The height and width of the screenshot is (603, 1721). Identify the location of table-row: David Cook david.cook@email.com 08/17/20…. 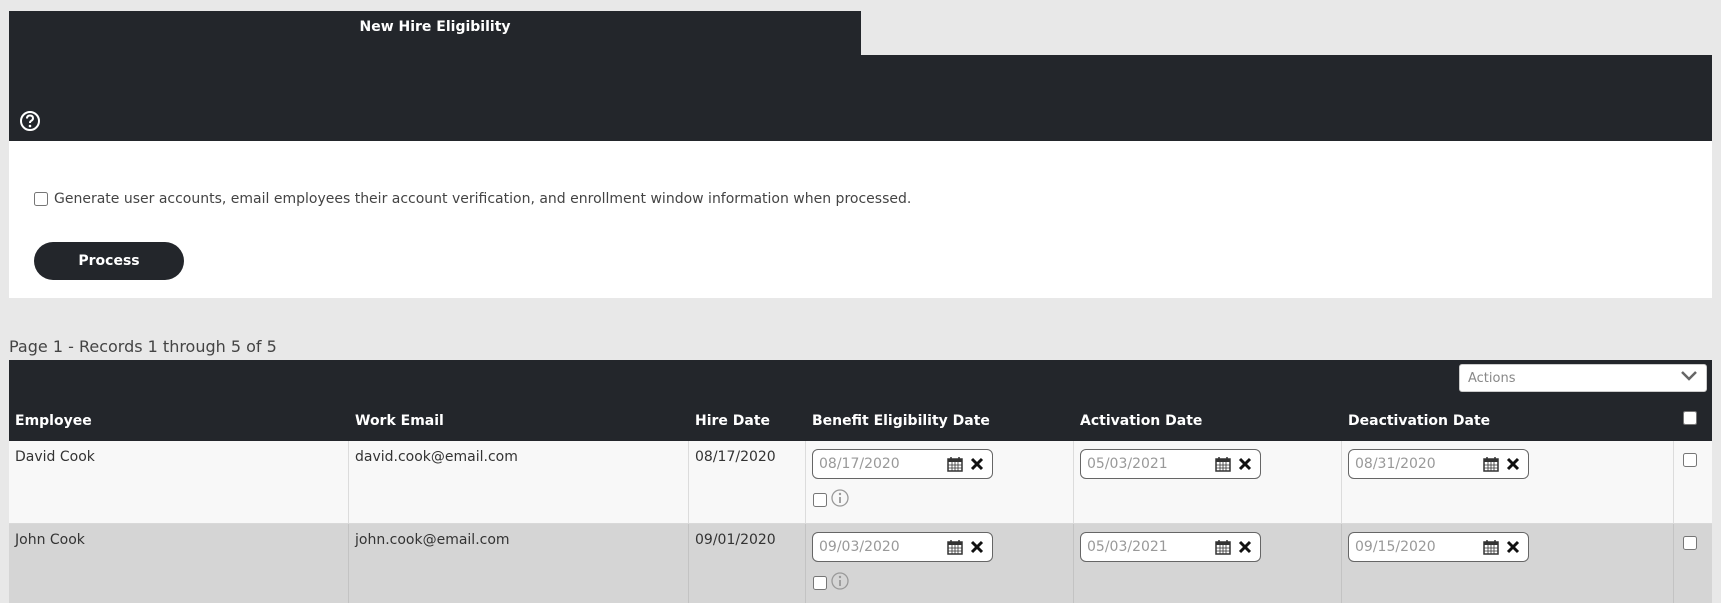
(860, 482).